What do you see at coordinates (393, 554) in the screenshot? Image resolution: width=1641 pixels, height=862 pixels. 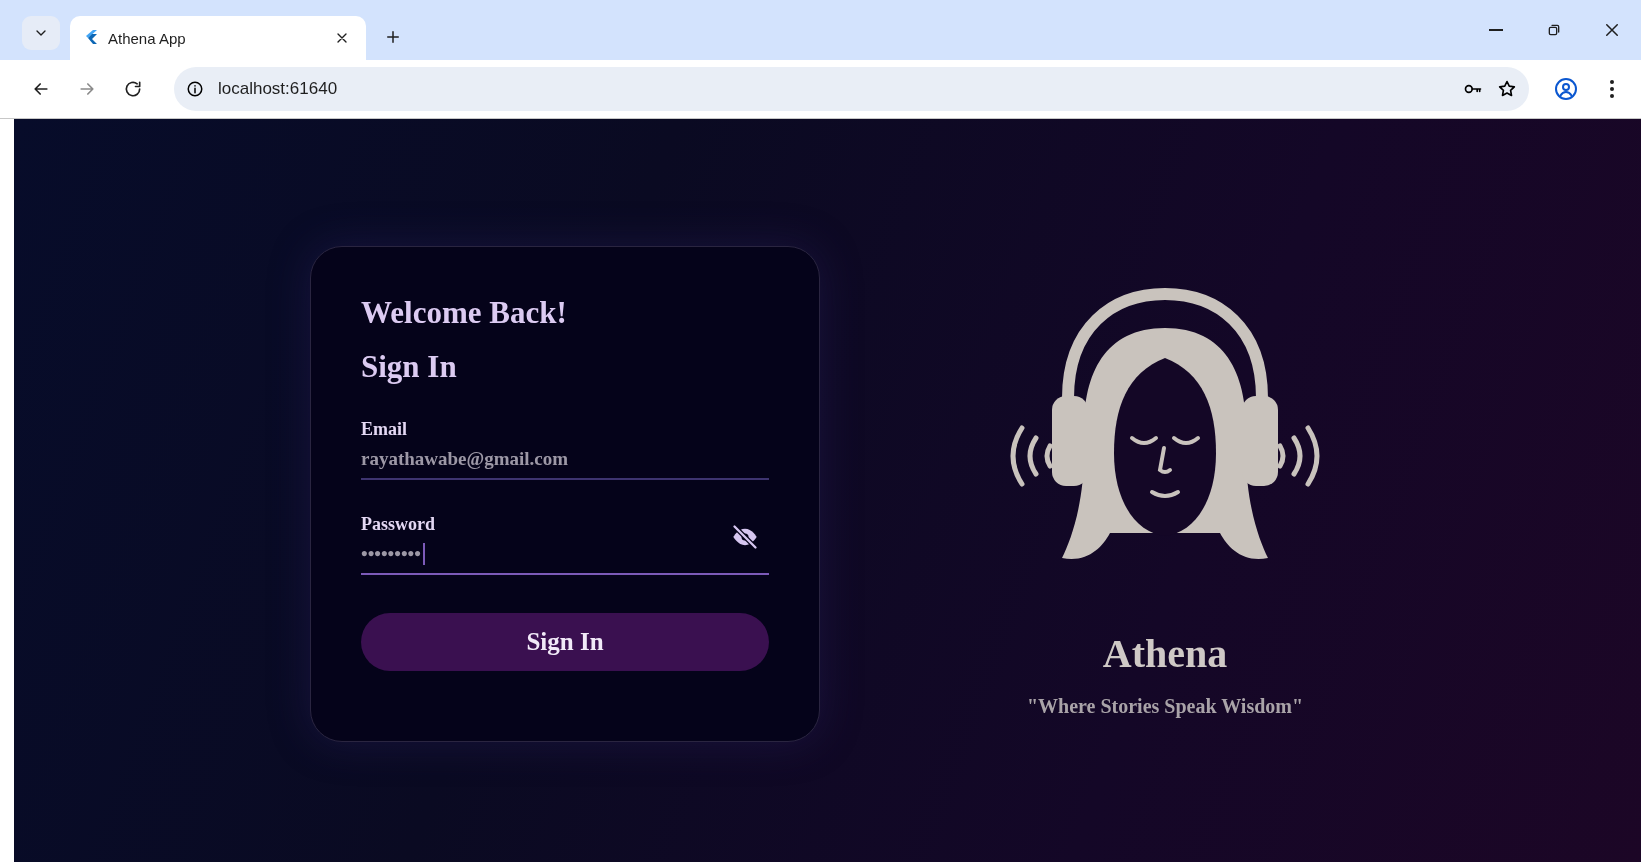 I see `field-value: •••••••••` at bounding box center [393, 554].